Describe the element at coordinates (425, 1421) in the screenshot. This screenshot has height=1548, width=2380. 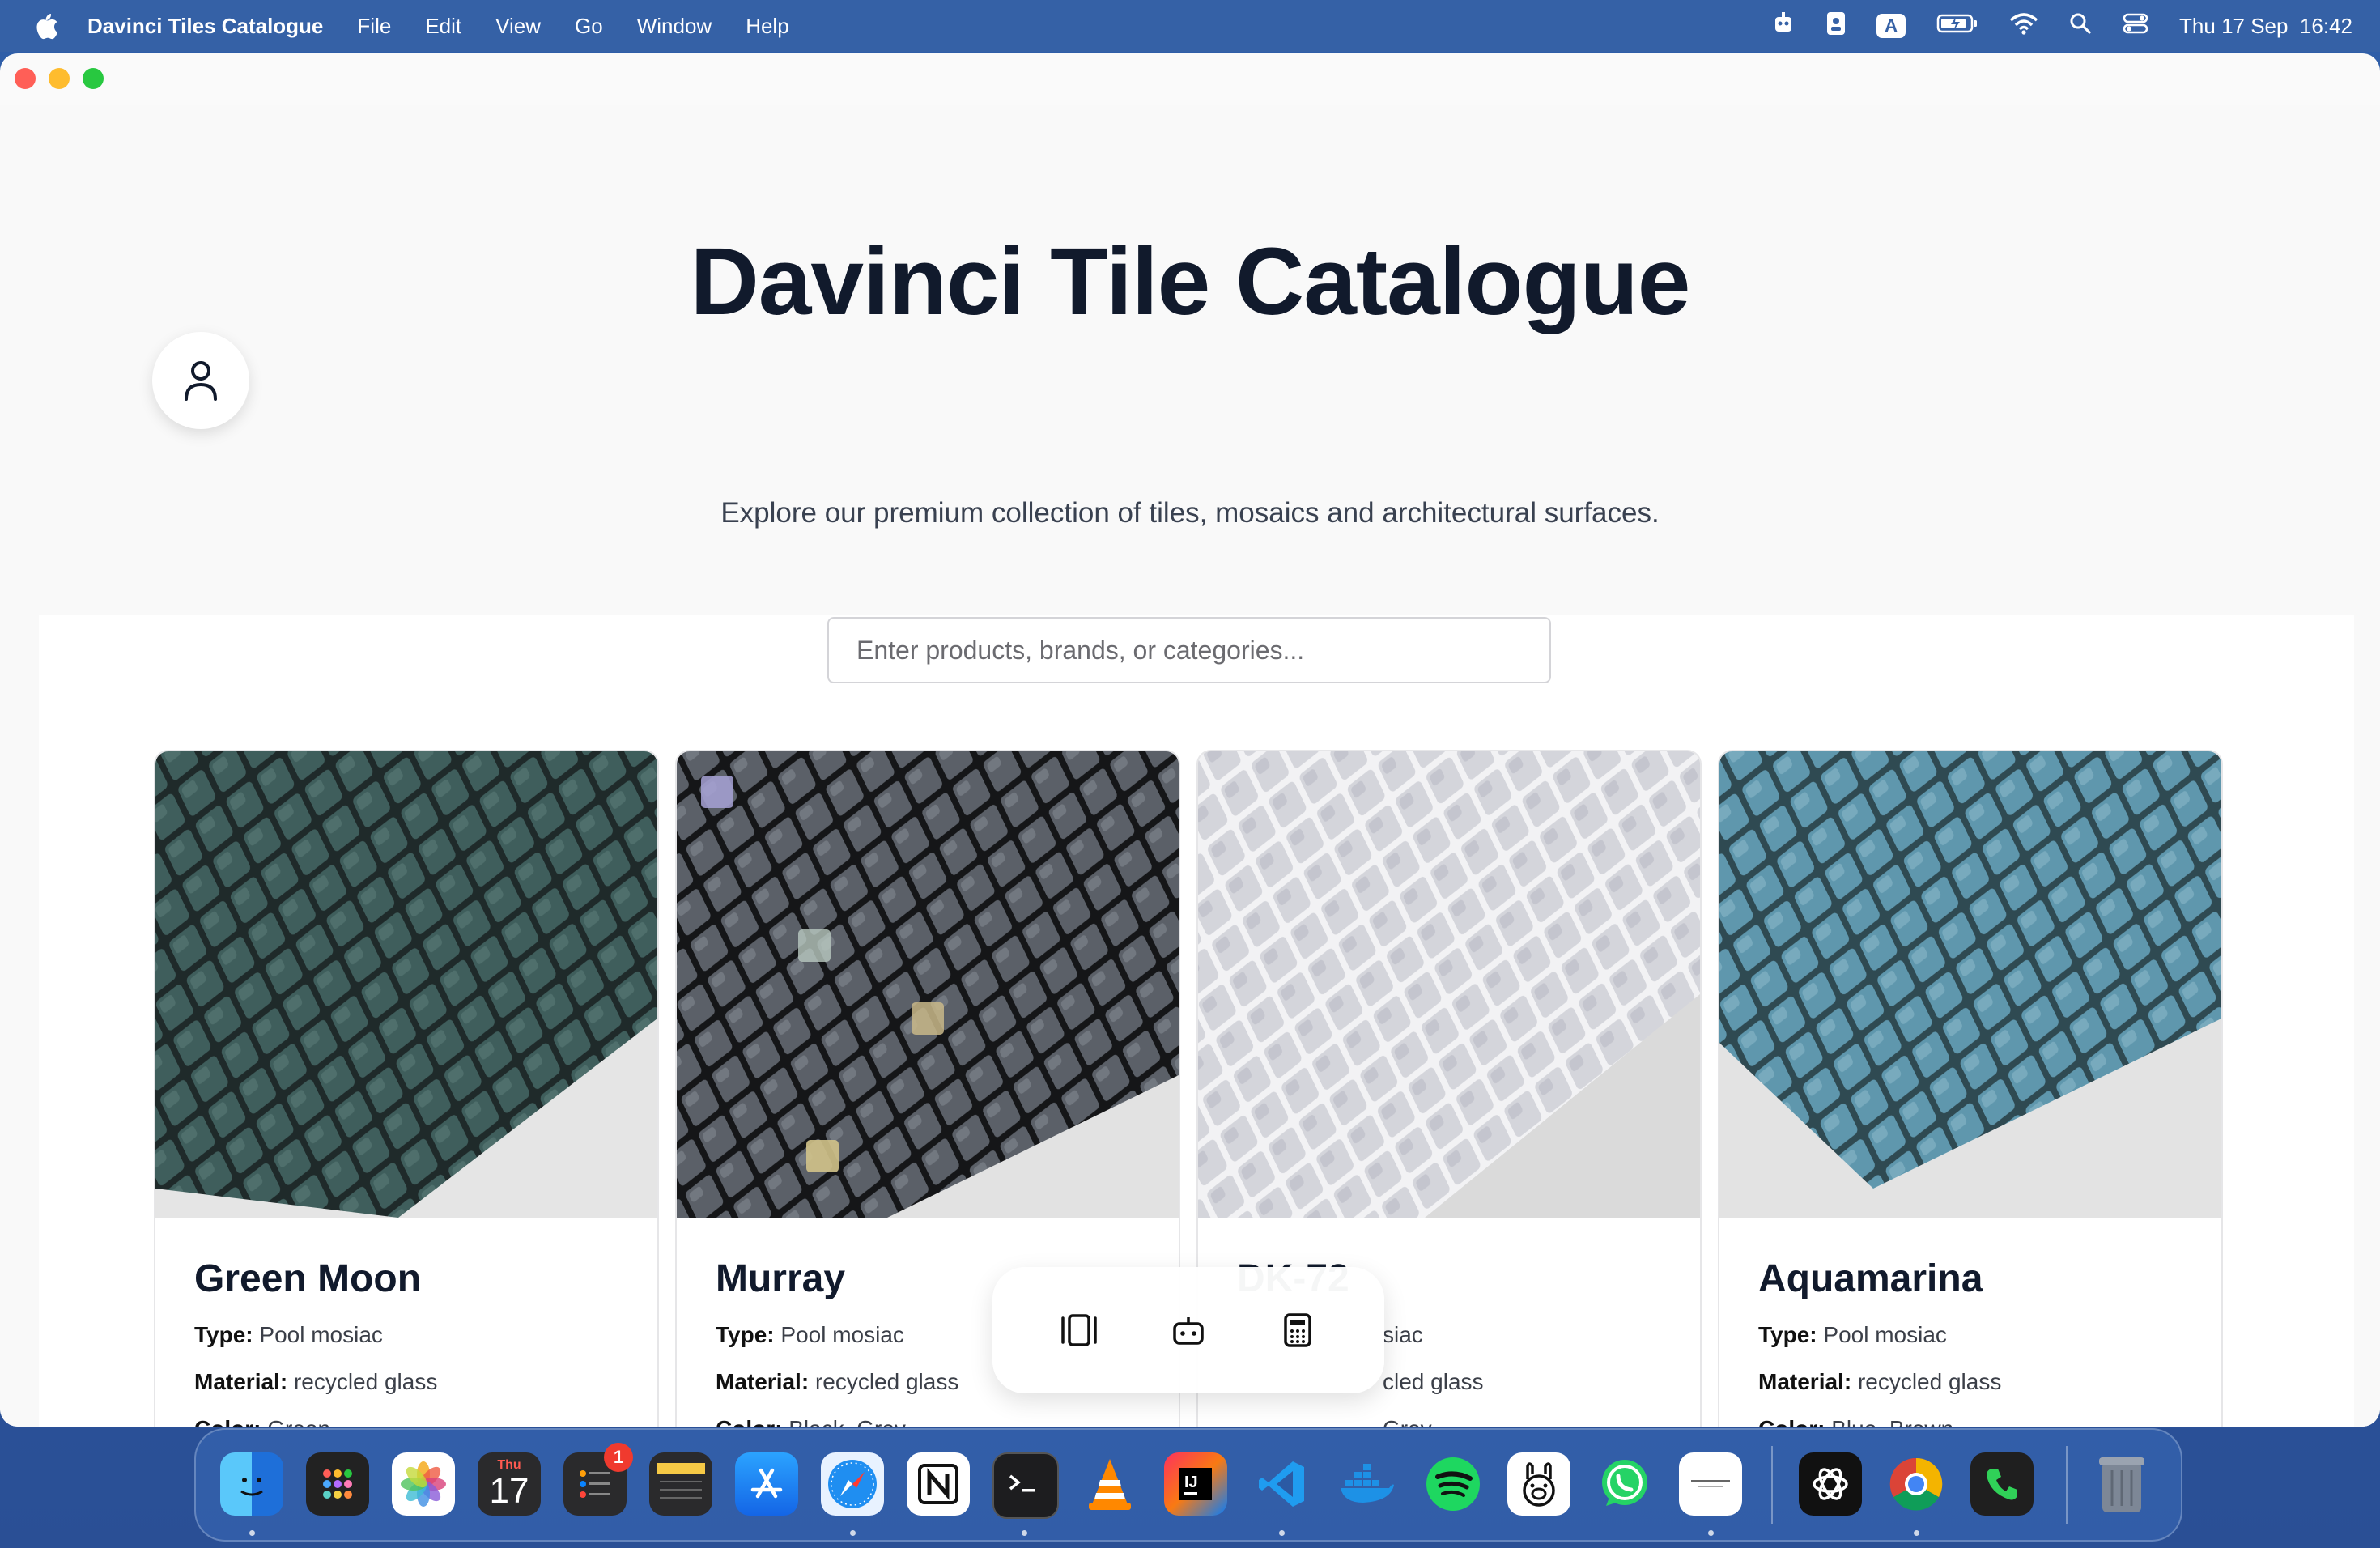
I see `product-color: Color: Green` at that location.